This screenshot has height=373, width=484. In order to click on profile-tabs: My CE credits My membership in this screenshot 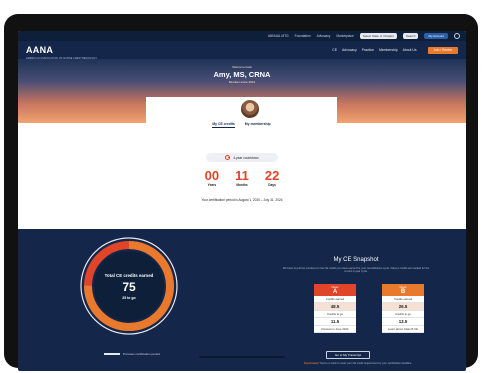, I will do `click(241, 125)`.